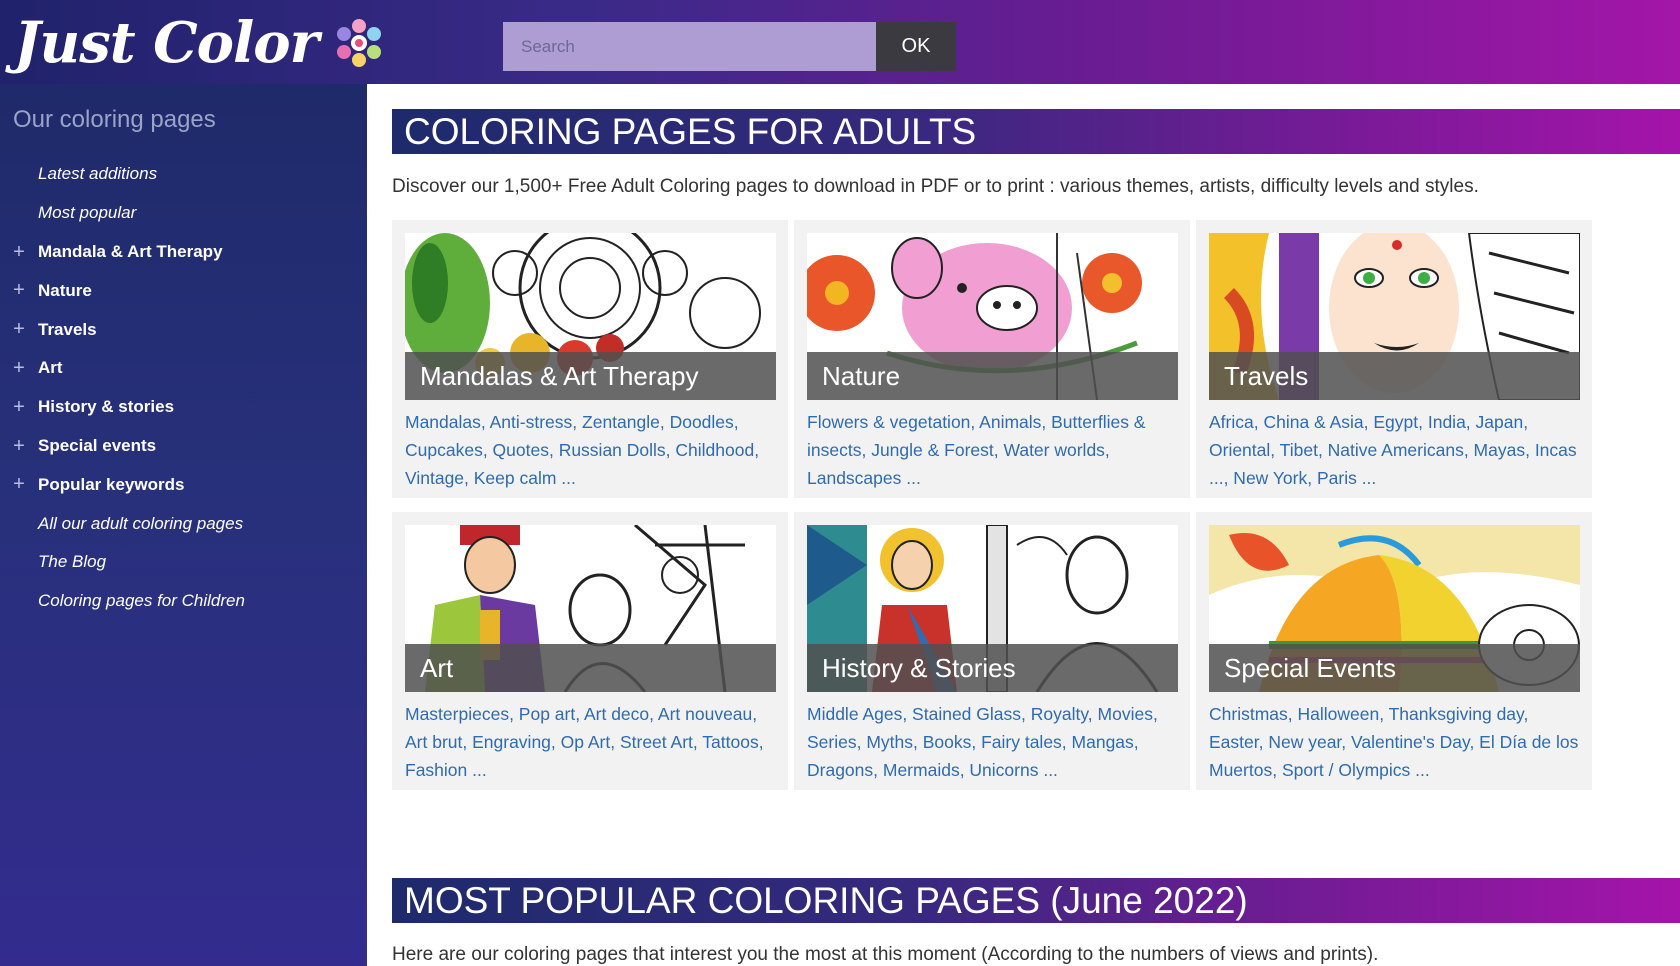 This screenshot has width=1680, height=966. I want to click on card-caption: Special Events, so click(1394, 668).